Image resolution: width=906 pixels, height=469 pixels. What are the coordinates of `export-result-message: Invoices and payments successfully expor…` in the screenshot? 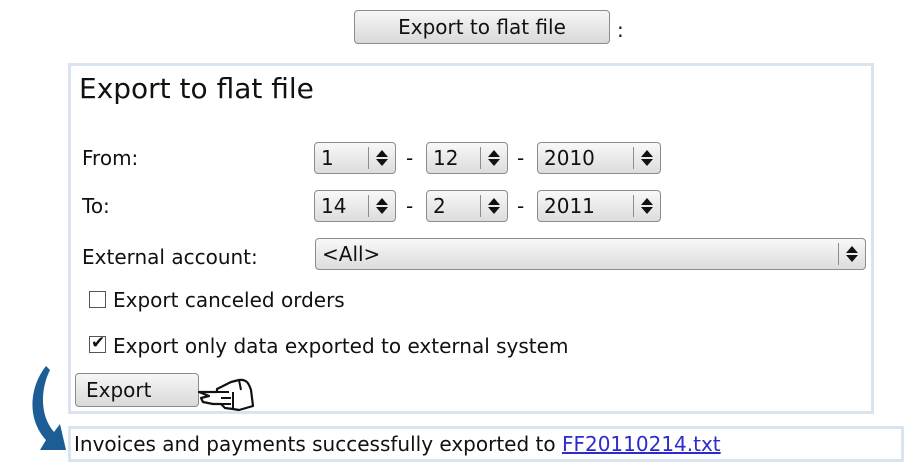 It's located at (486, 444).